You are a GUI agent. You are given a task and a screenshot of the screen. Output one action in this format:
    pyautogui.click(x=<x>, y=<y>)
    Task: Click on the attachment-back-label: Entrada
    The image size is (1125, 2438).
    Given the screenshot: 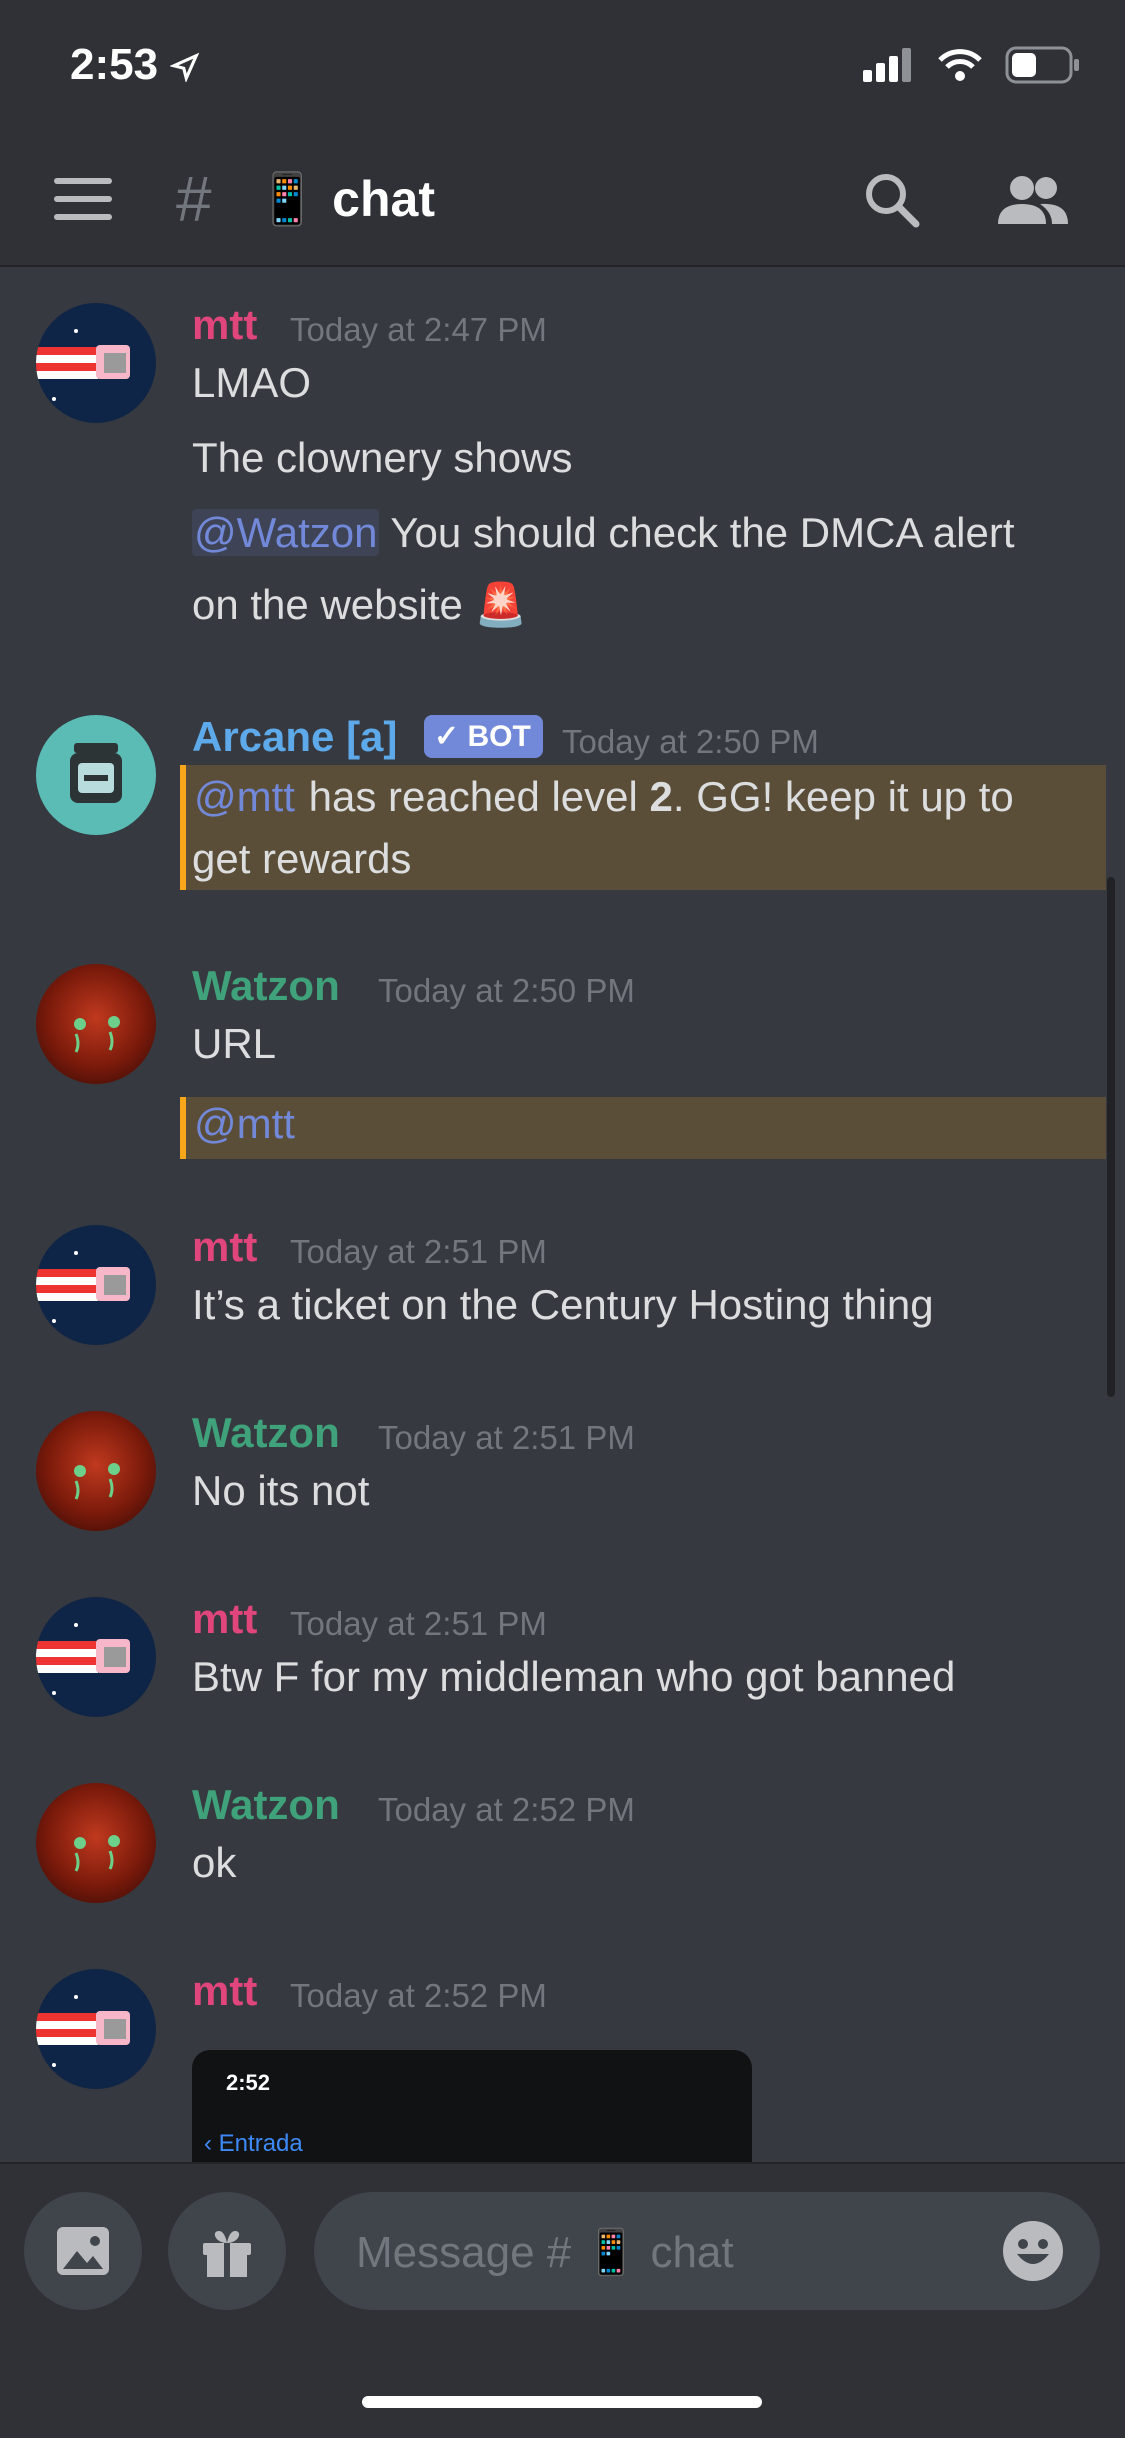 What is the action you would take?
    pyautogui.click(x=260, y=2143)
    